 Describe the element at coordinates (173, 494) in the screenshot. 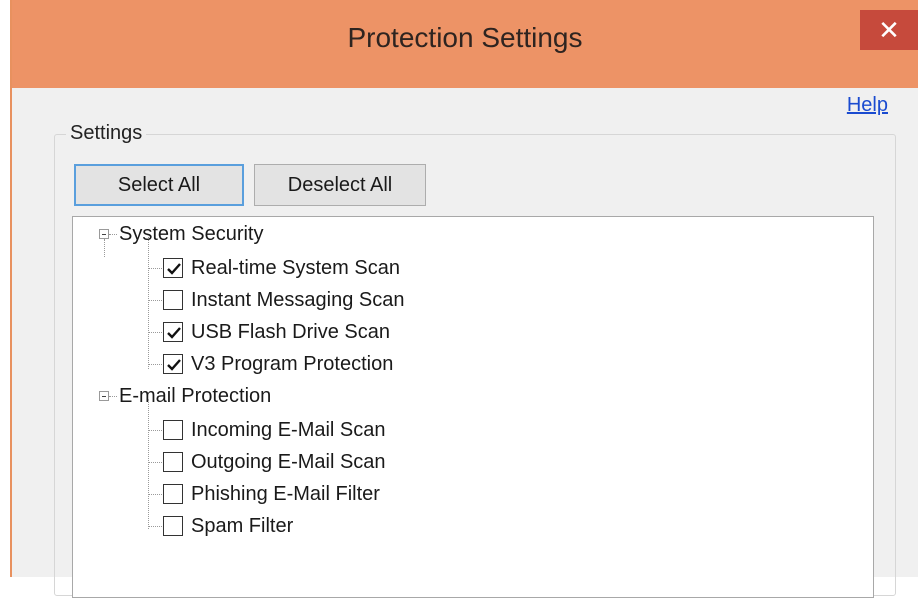

I see `checkbox-phishing-email-filter` at that location.